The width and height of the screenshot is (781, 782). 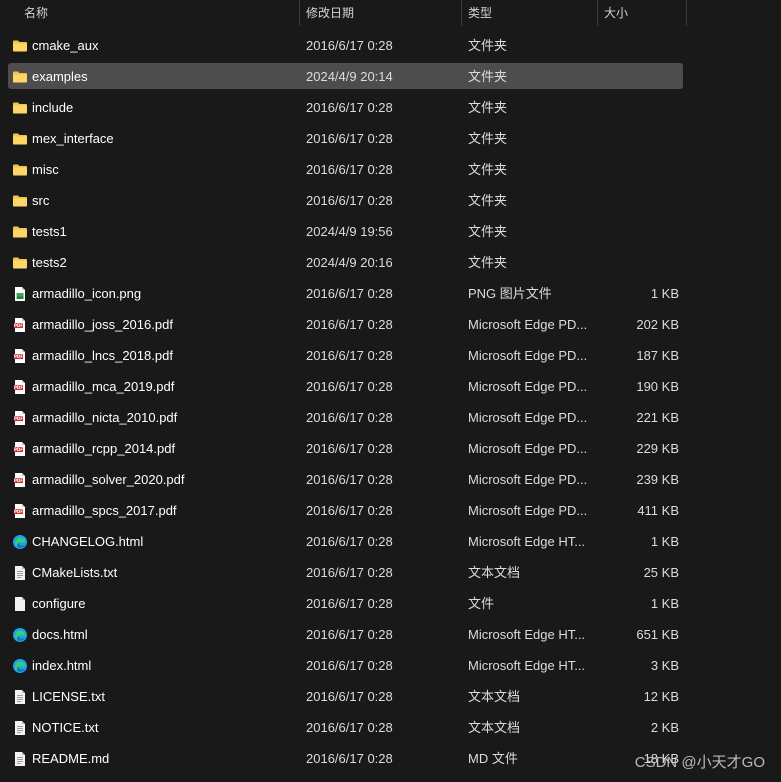 I want to click on file-name: configure, so click(x=59, y=603).